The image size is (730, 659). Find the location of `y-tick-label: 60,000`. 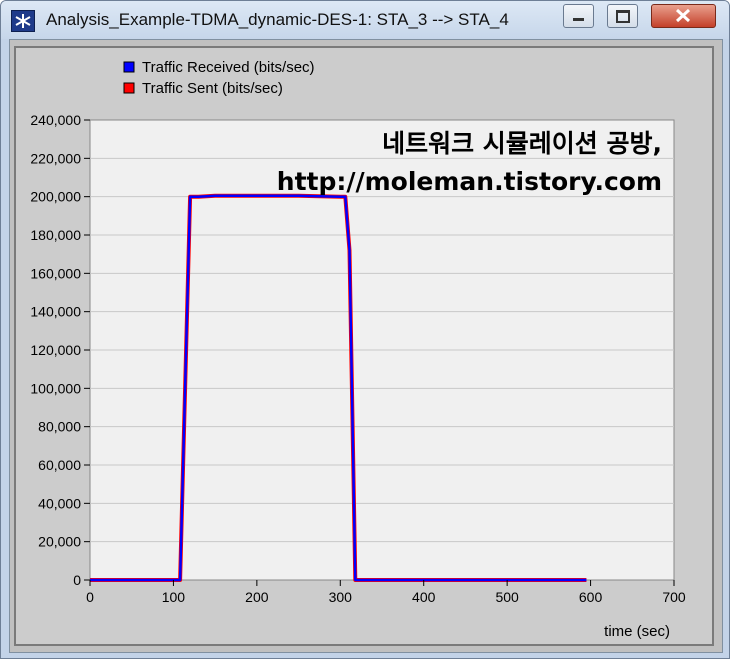

y-tick-label: 60,000 is located at coordinates (59, 465).